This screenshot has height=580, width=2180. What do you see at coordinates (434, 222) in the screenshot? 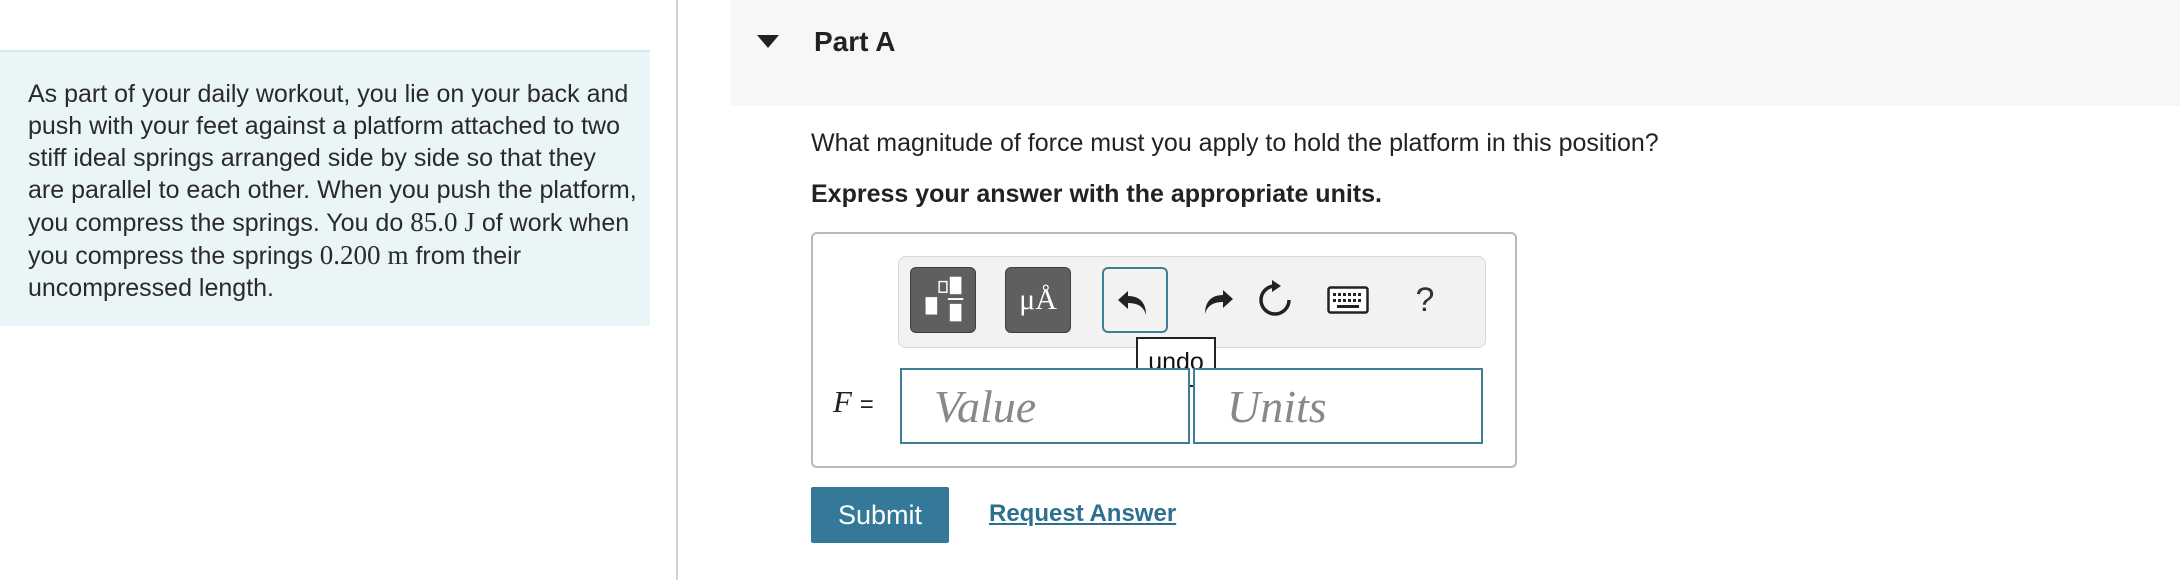
I see `work-value: 85.0` at bounding box center [434, 222].